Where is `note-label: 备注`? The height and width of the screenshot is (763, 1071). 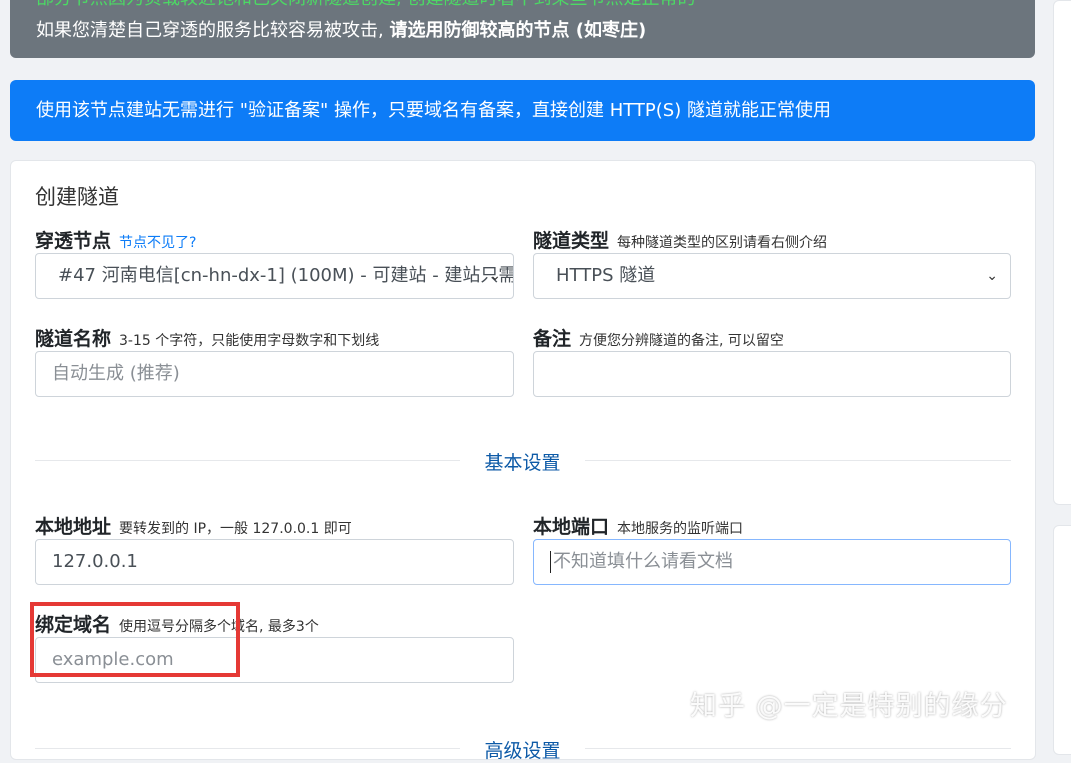 note-label: 备注 is located at coordinates (552, 339).